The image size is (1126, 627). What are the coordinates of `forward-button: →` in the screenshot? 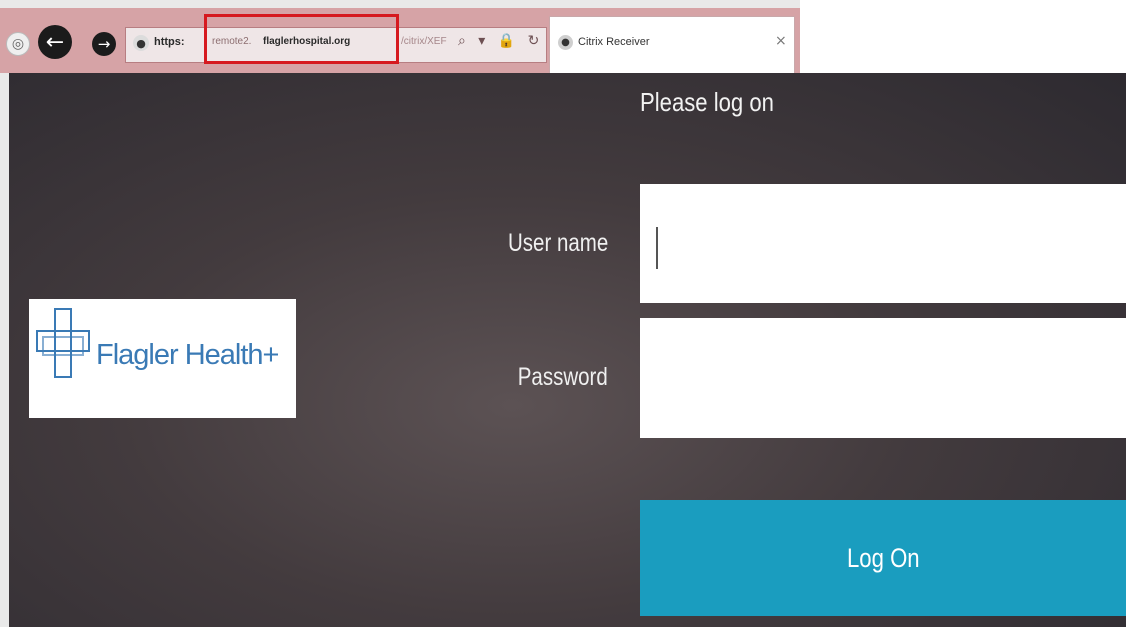 It's located at (104, 44).